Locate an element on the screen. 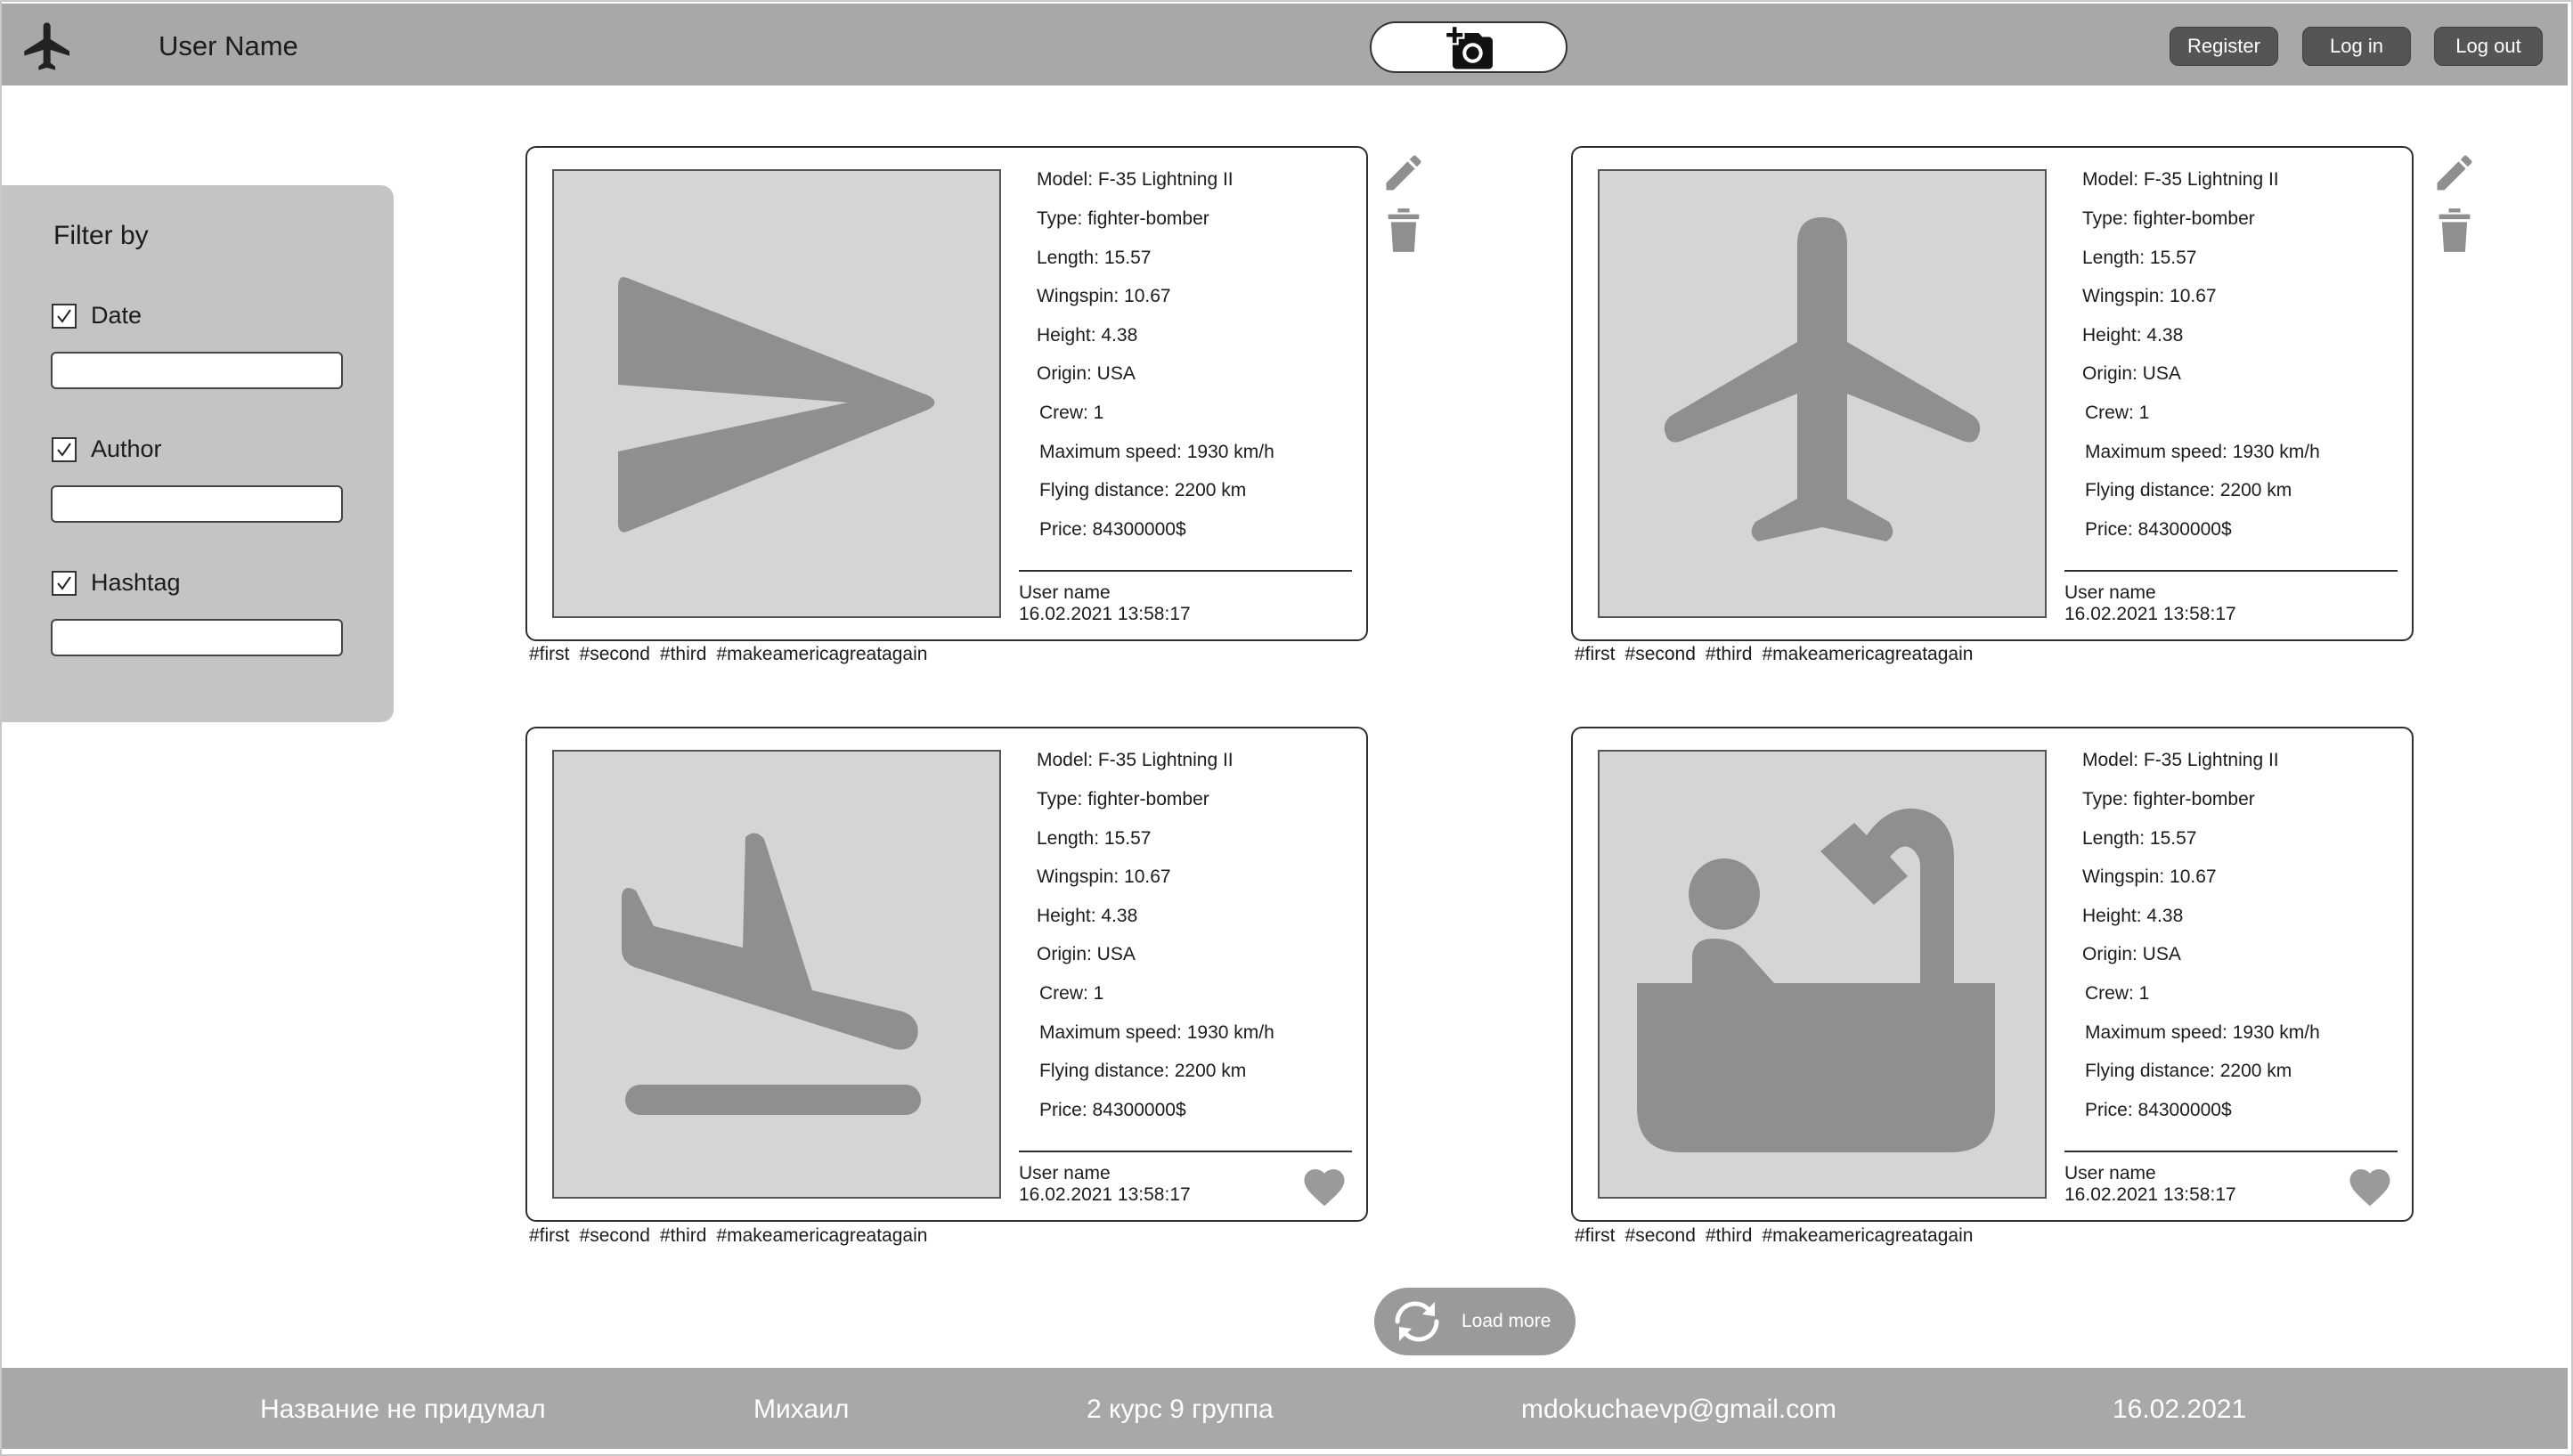 This screenshot has width=2573, height=1456. add-camera-icon is located at coordinates (1470, 48).